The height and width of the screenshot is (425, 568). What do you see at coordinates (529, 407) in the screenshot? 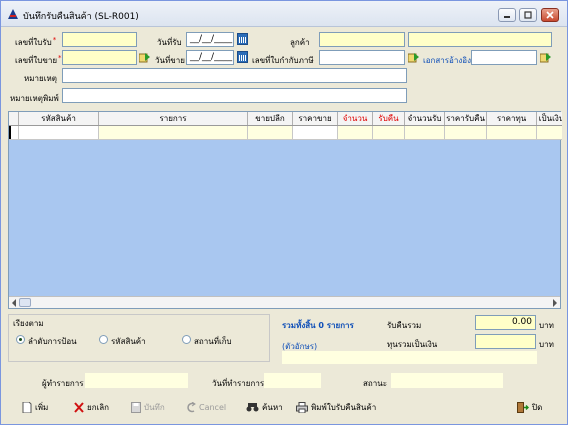
I see `close-button: ปิด` at bounding box center [529, 407].